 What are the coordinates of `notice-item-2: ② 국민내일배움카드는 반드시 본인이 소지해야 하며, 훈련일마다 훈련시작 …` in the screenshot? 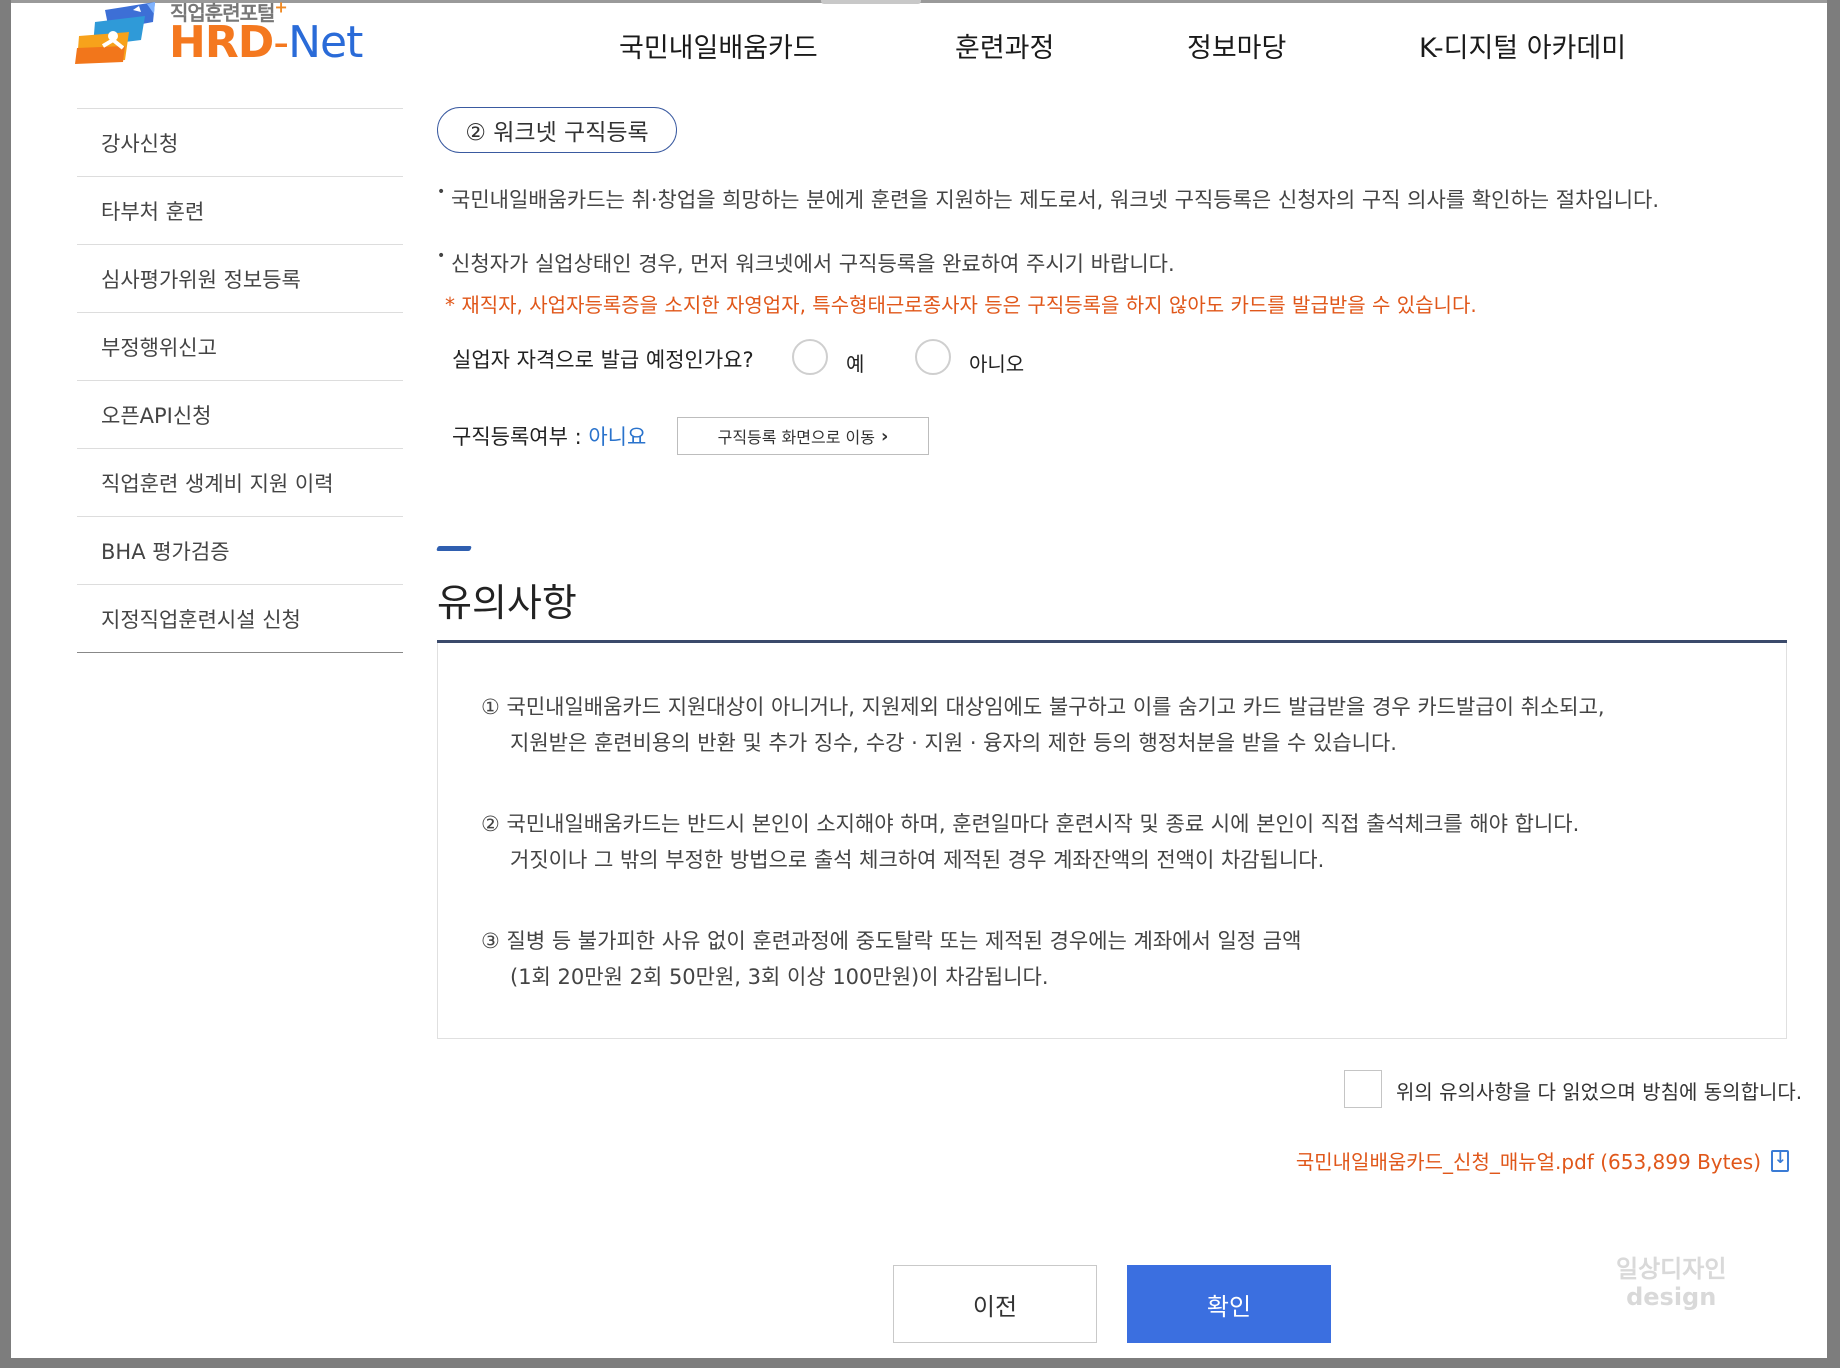 It's located at (1030, 842).